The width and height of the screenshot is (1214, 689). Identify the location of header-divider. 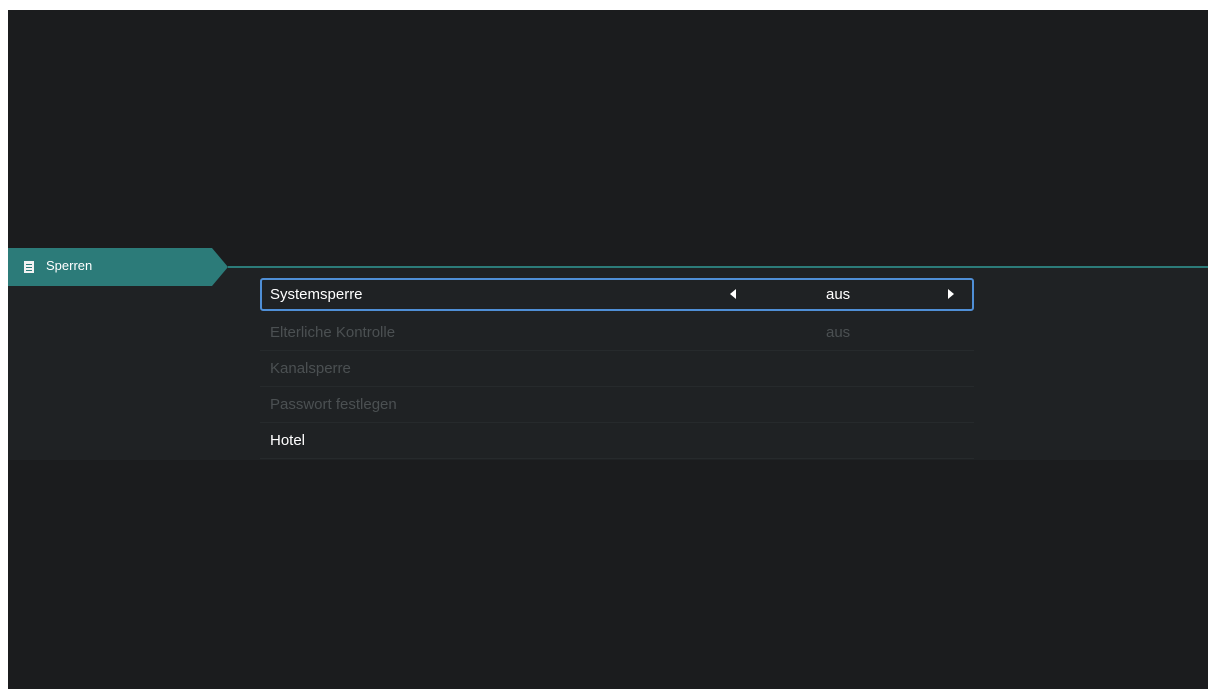
(718, 267).